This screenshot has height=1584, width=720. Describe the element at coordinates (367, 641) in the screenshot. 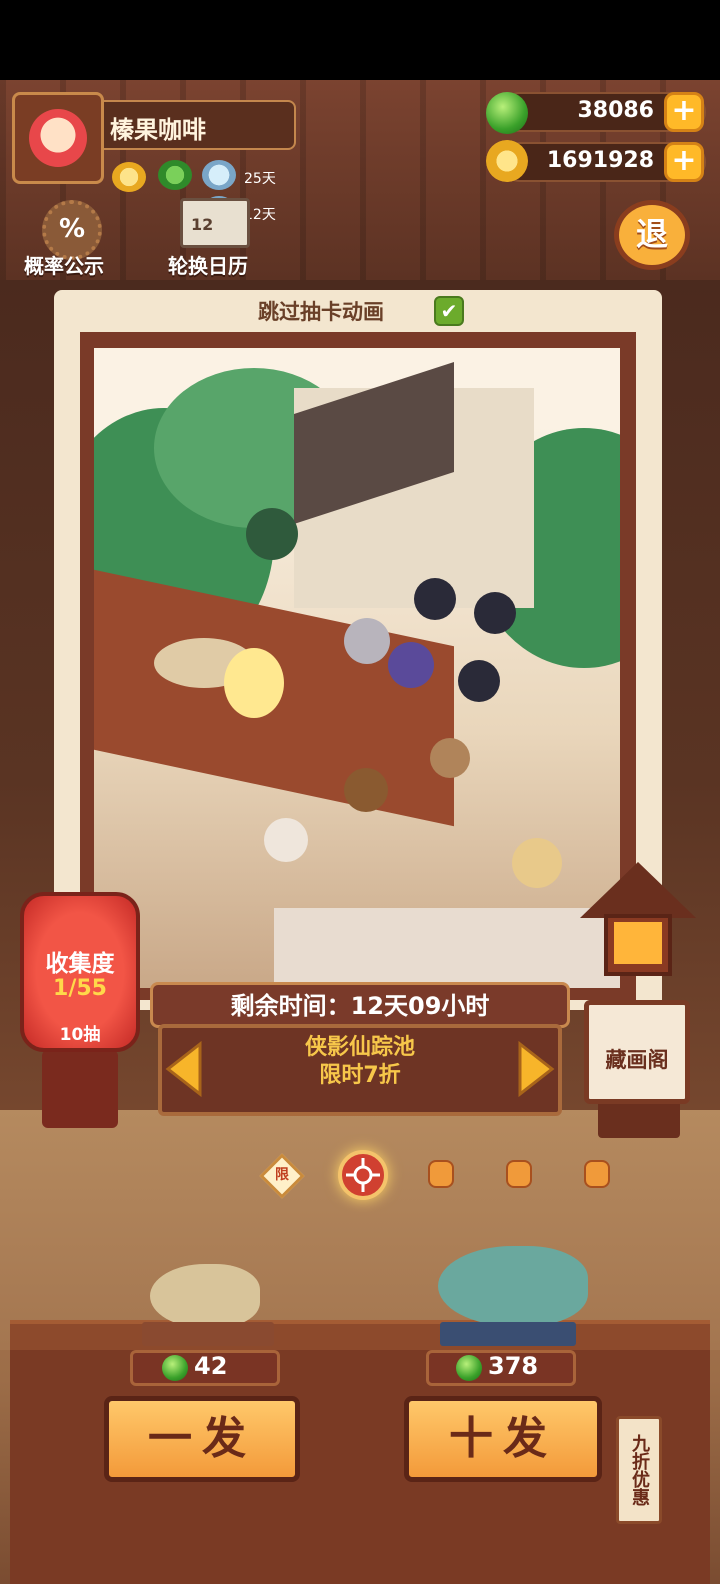

I see `character-grey-hair` at that location.